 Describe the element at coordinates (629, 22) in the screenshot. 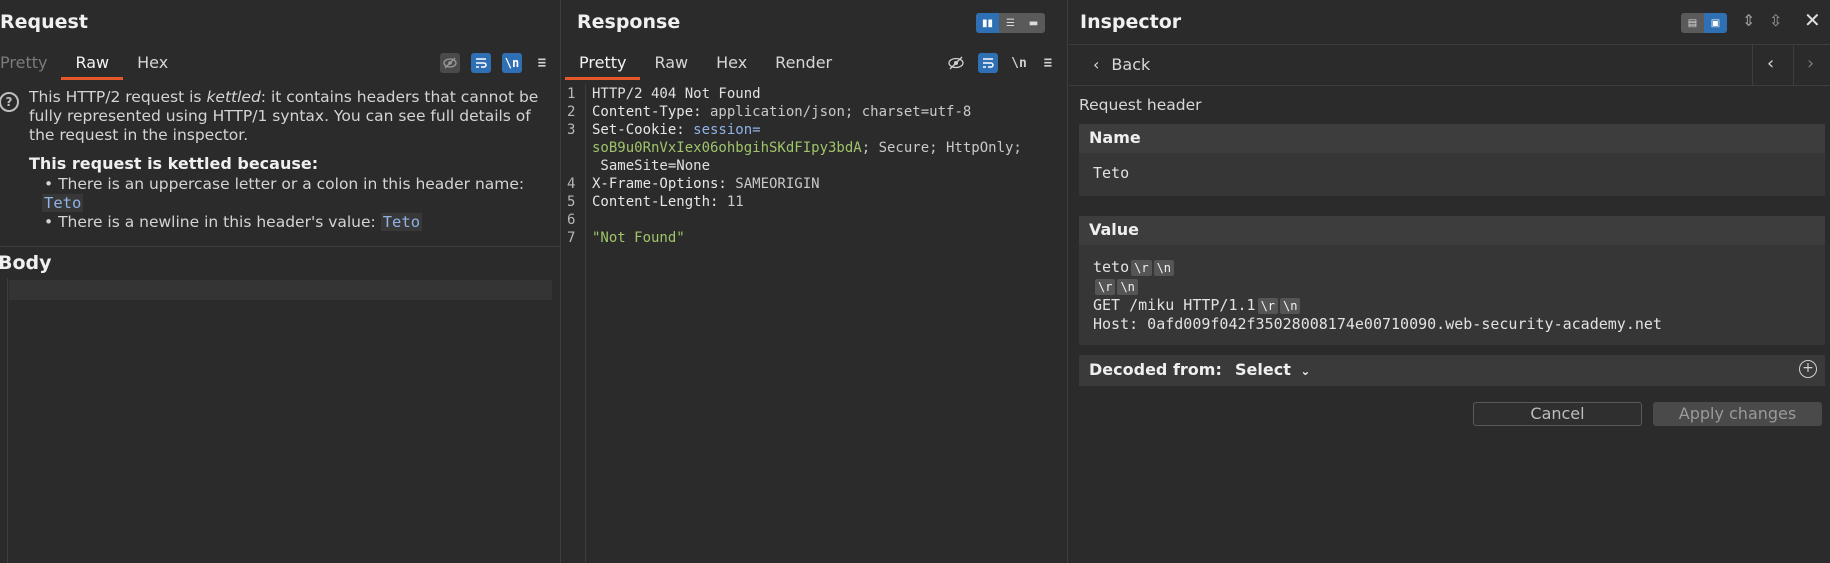

I see `response-title: Response` at that location.